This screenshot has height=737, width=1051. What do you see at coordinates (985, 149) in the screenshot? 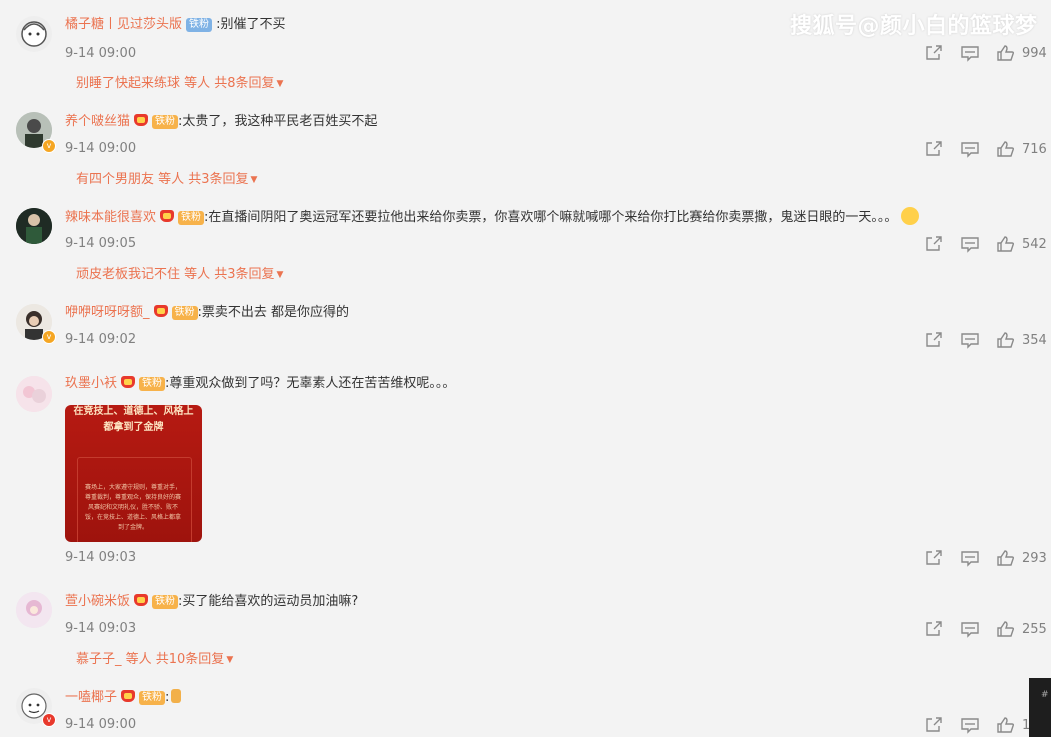
I see `comment-actions: 716` at bounding box center [985, 149].